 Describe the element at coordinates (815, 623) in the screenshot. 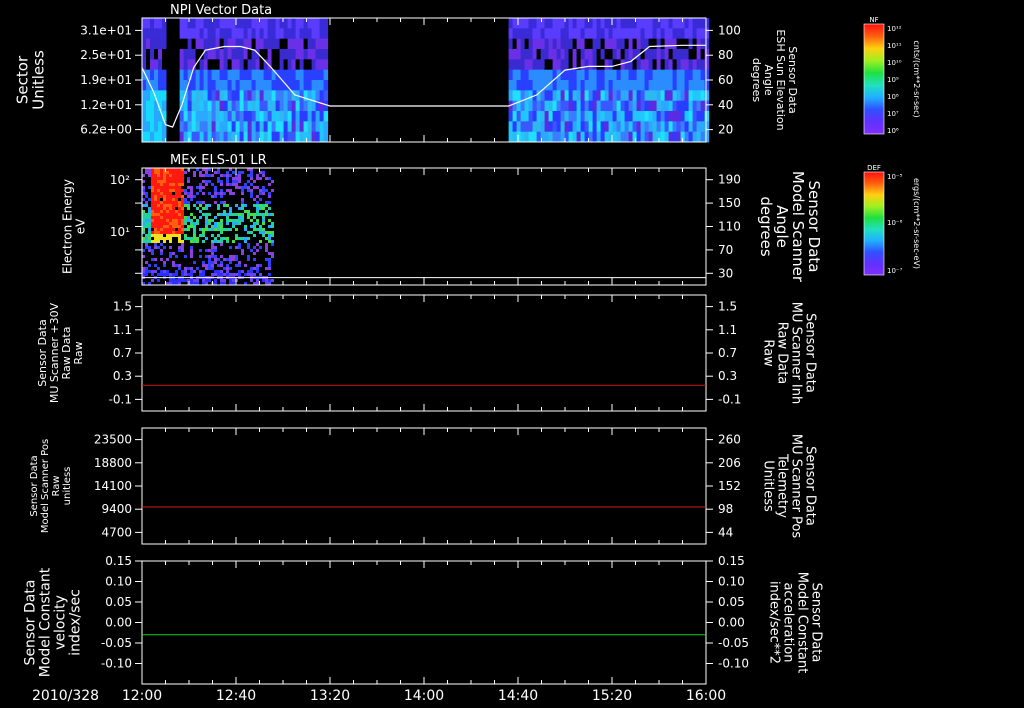

I see `axis-label-line: Sensor Data` at that location.